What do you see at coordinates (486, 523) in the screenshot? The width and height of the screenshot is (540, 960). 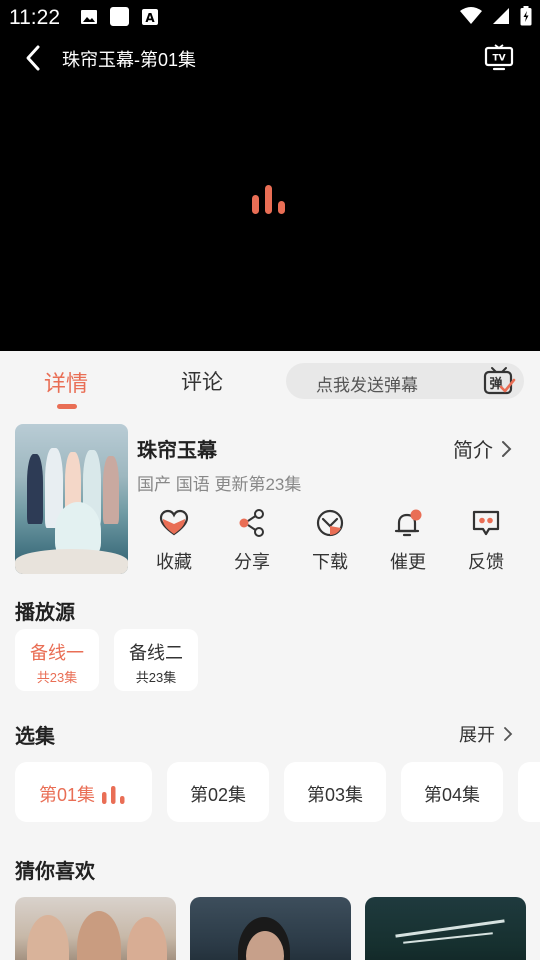 I see `feedback-icon` at bounding box center [486, 523].